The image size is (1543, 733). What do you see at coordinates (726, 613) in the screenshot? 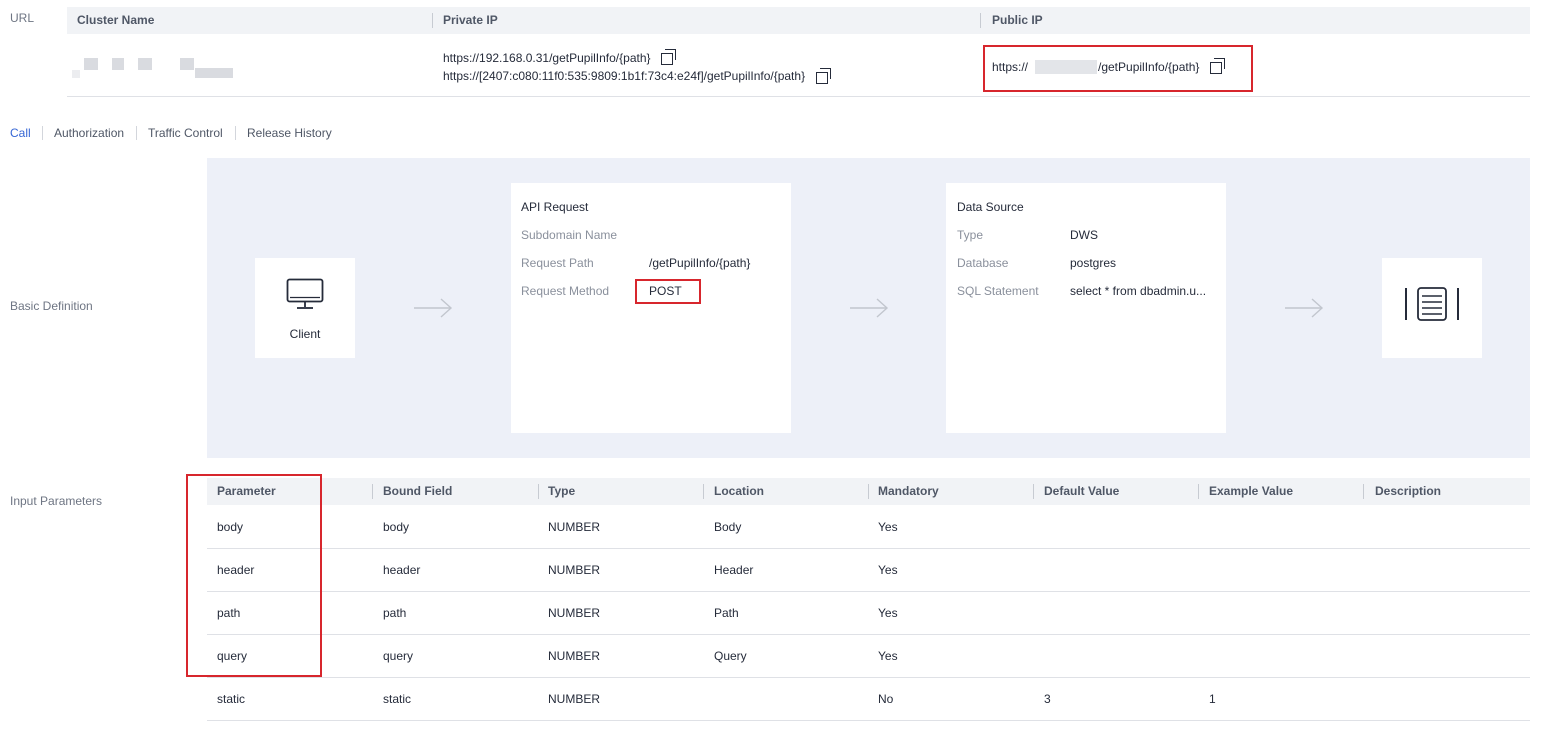
I see `cell-location: Path` at bounding box center [726, 613].